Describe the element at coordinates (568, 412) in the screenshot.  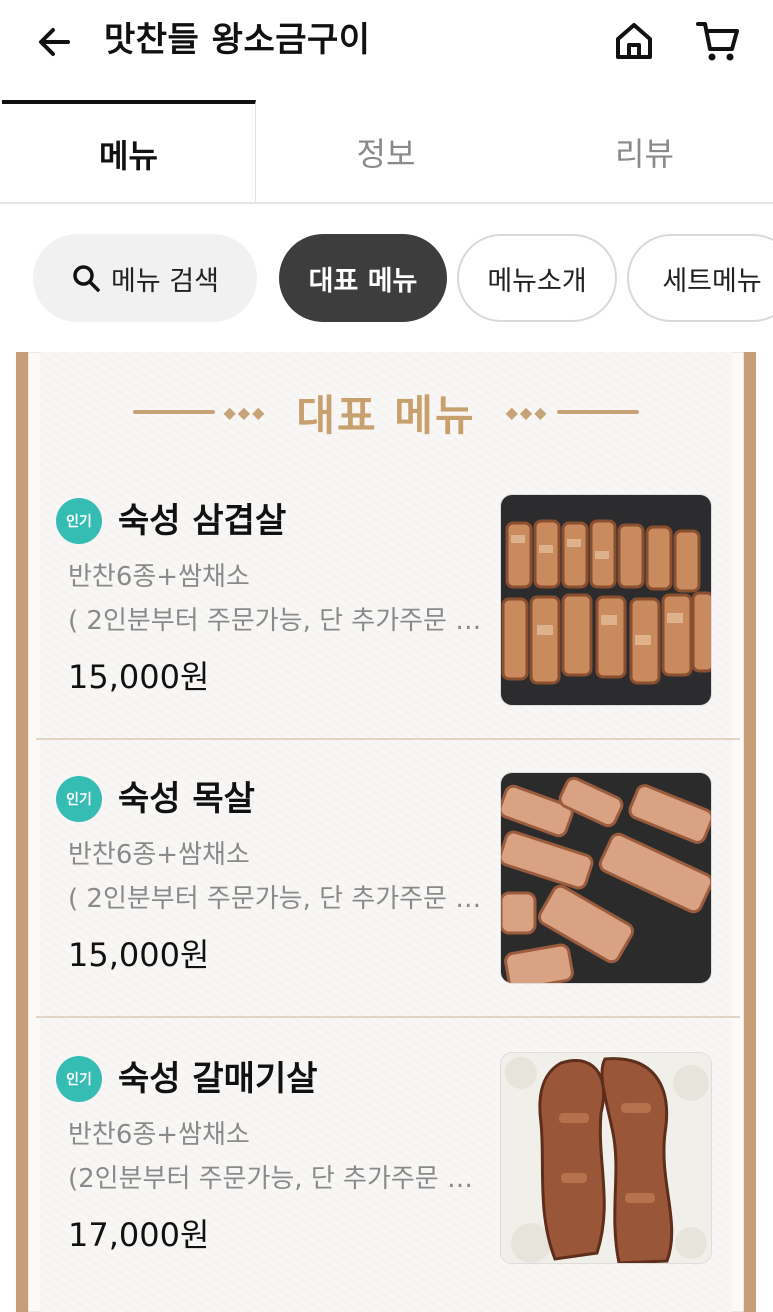
I see `right-ornament: ◆◆◆` at that location.